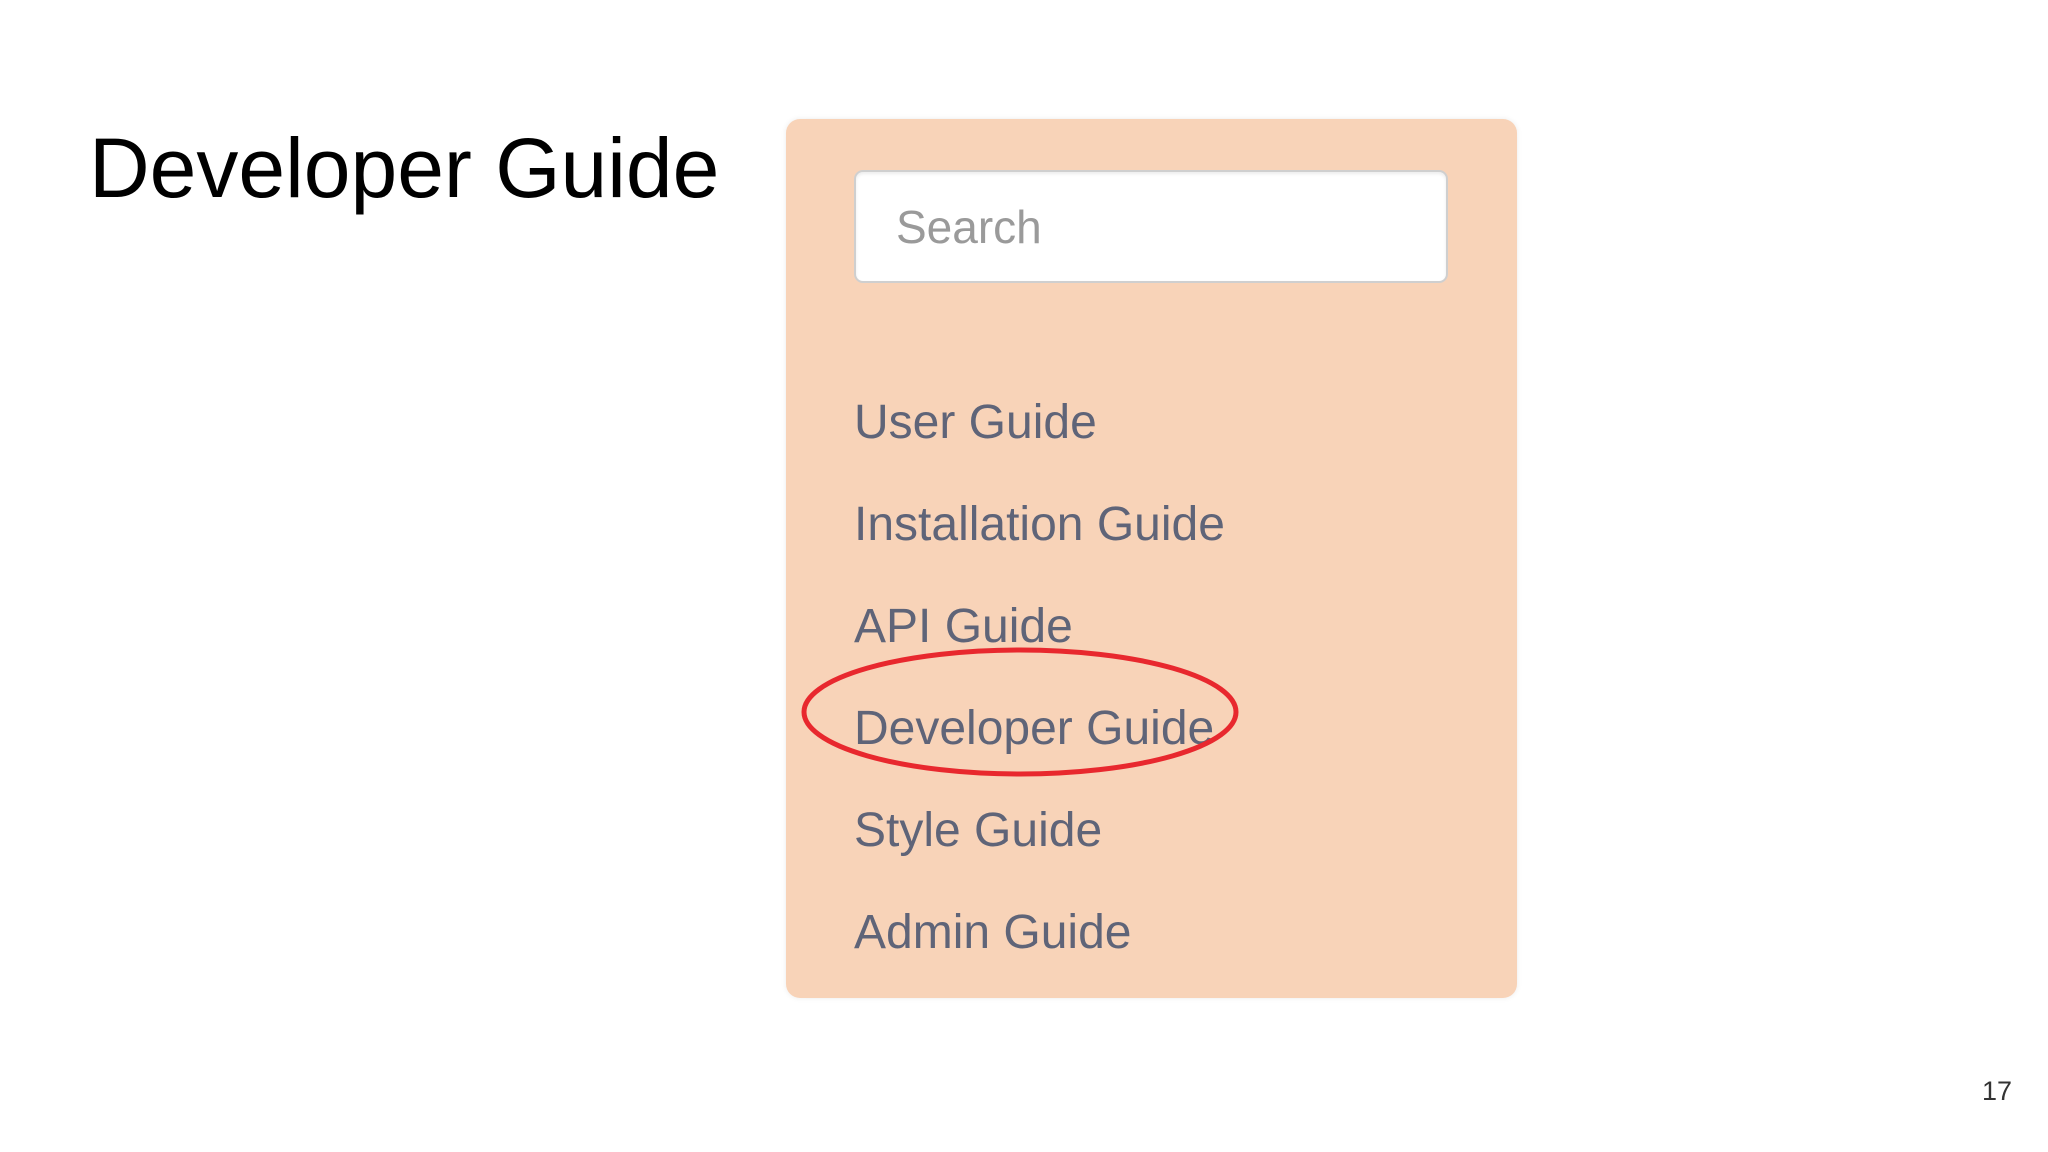  What do you see at coordinates (992, 932) in the screenshot?
I see `nav-link-admin-guide: Admin Guide` at bounding box center [992, 932].